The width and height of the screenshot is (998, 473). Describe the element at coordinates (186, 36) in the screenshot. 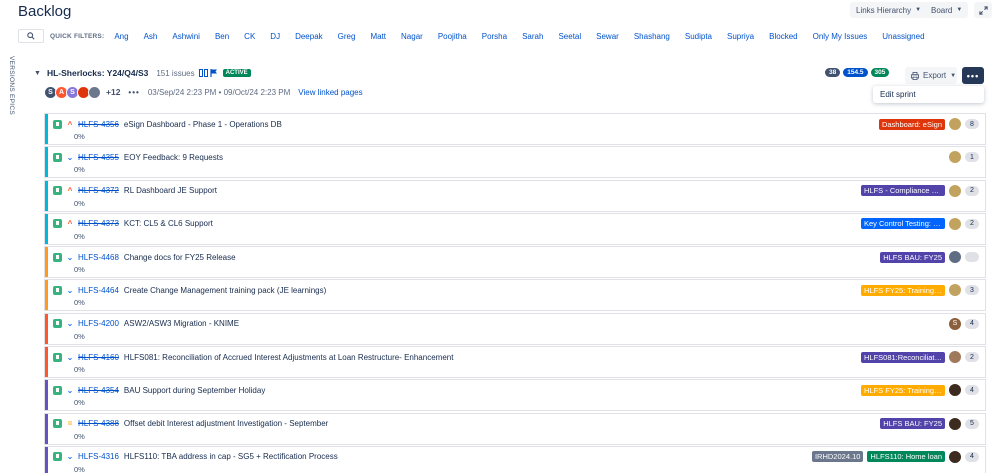

I see `quick-filter-ashwini: Ashwini` at that location.